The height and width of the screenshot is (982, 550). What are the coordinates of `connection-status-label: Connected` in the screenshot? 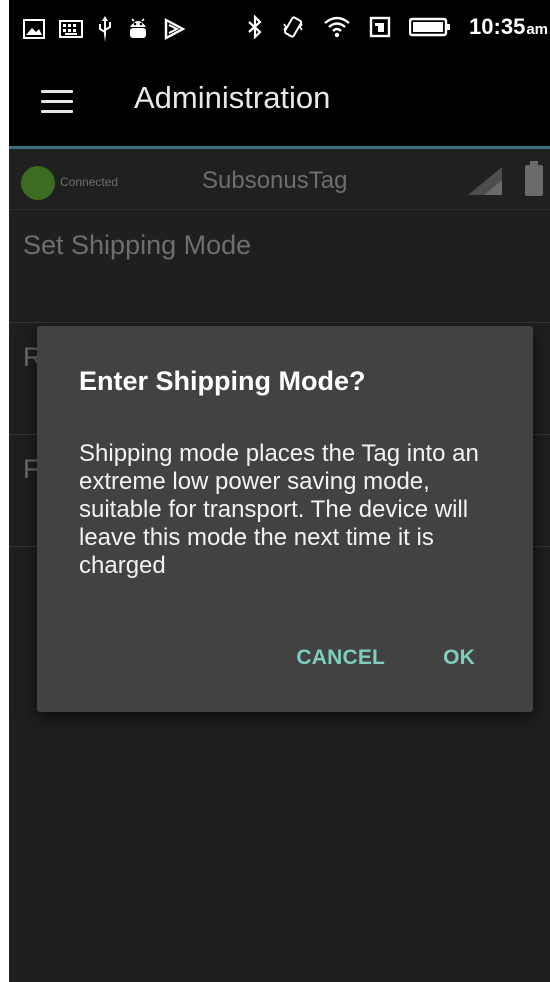 It's located at (89, 182).